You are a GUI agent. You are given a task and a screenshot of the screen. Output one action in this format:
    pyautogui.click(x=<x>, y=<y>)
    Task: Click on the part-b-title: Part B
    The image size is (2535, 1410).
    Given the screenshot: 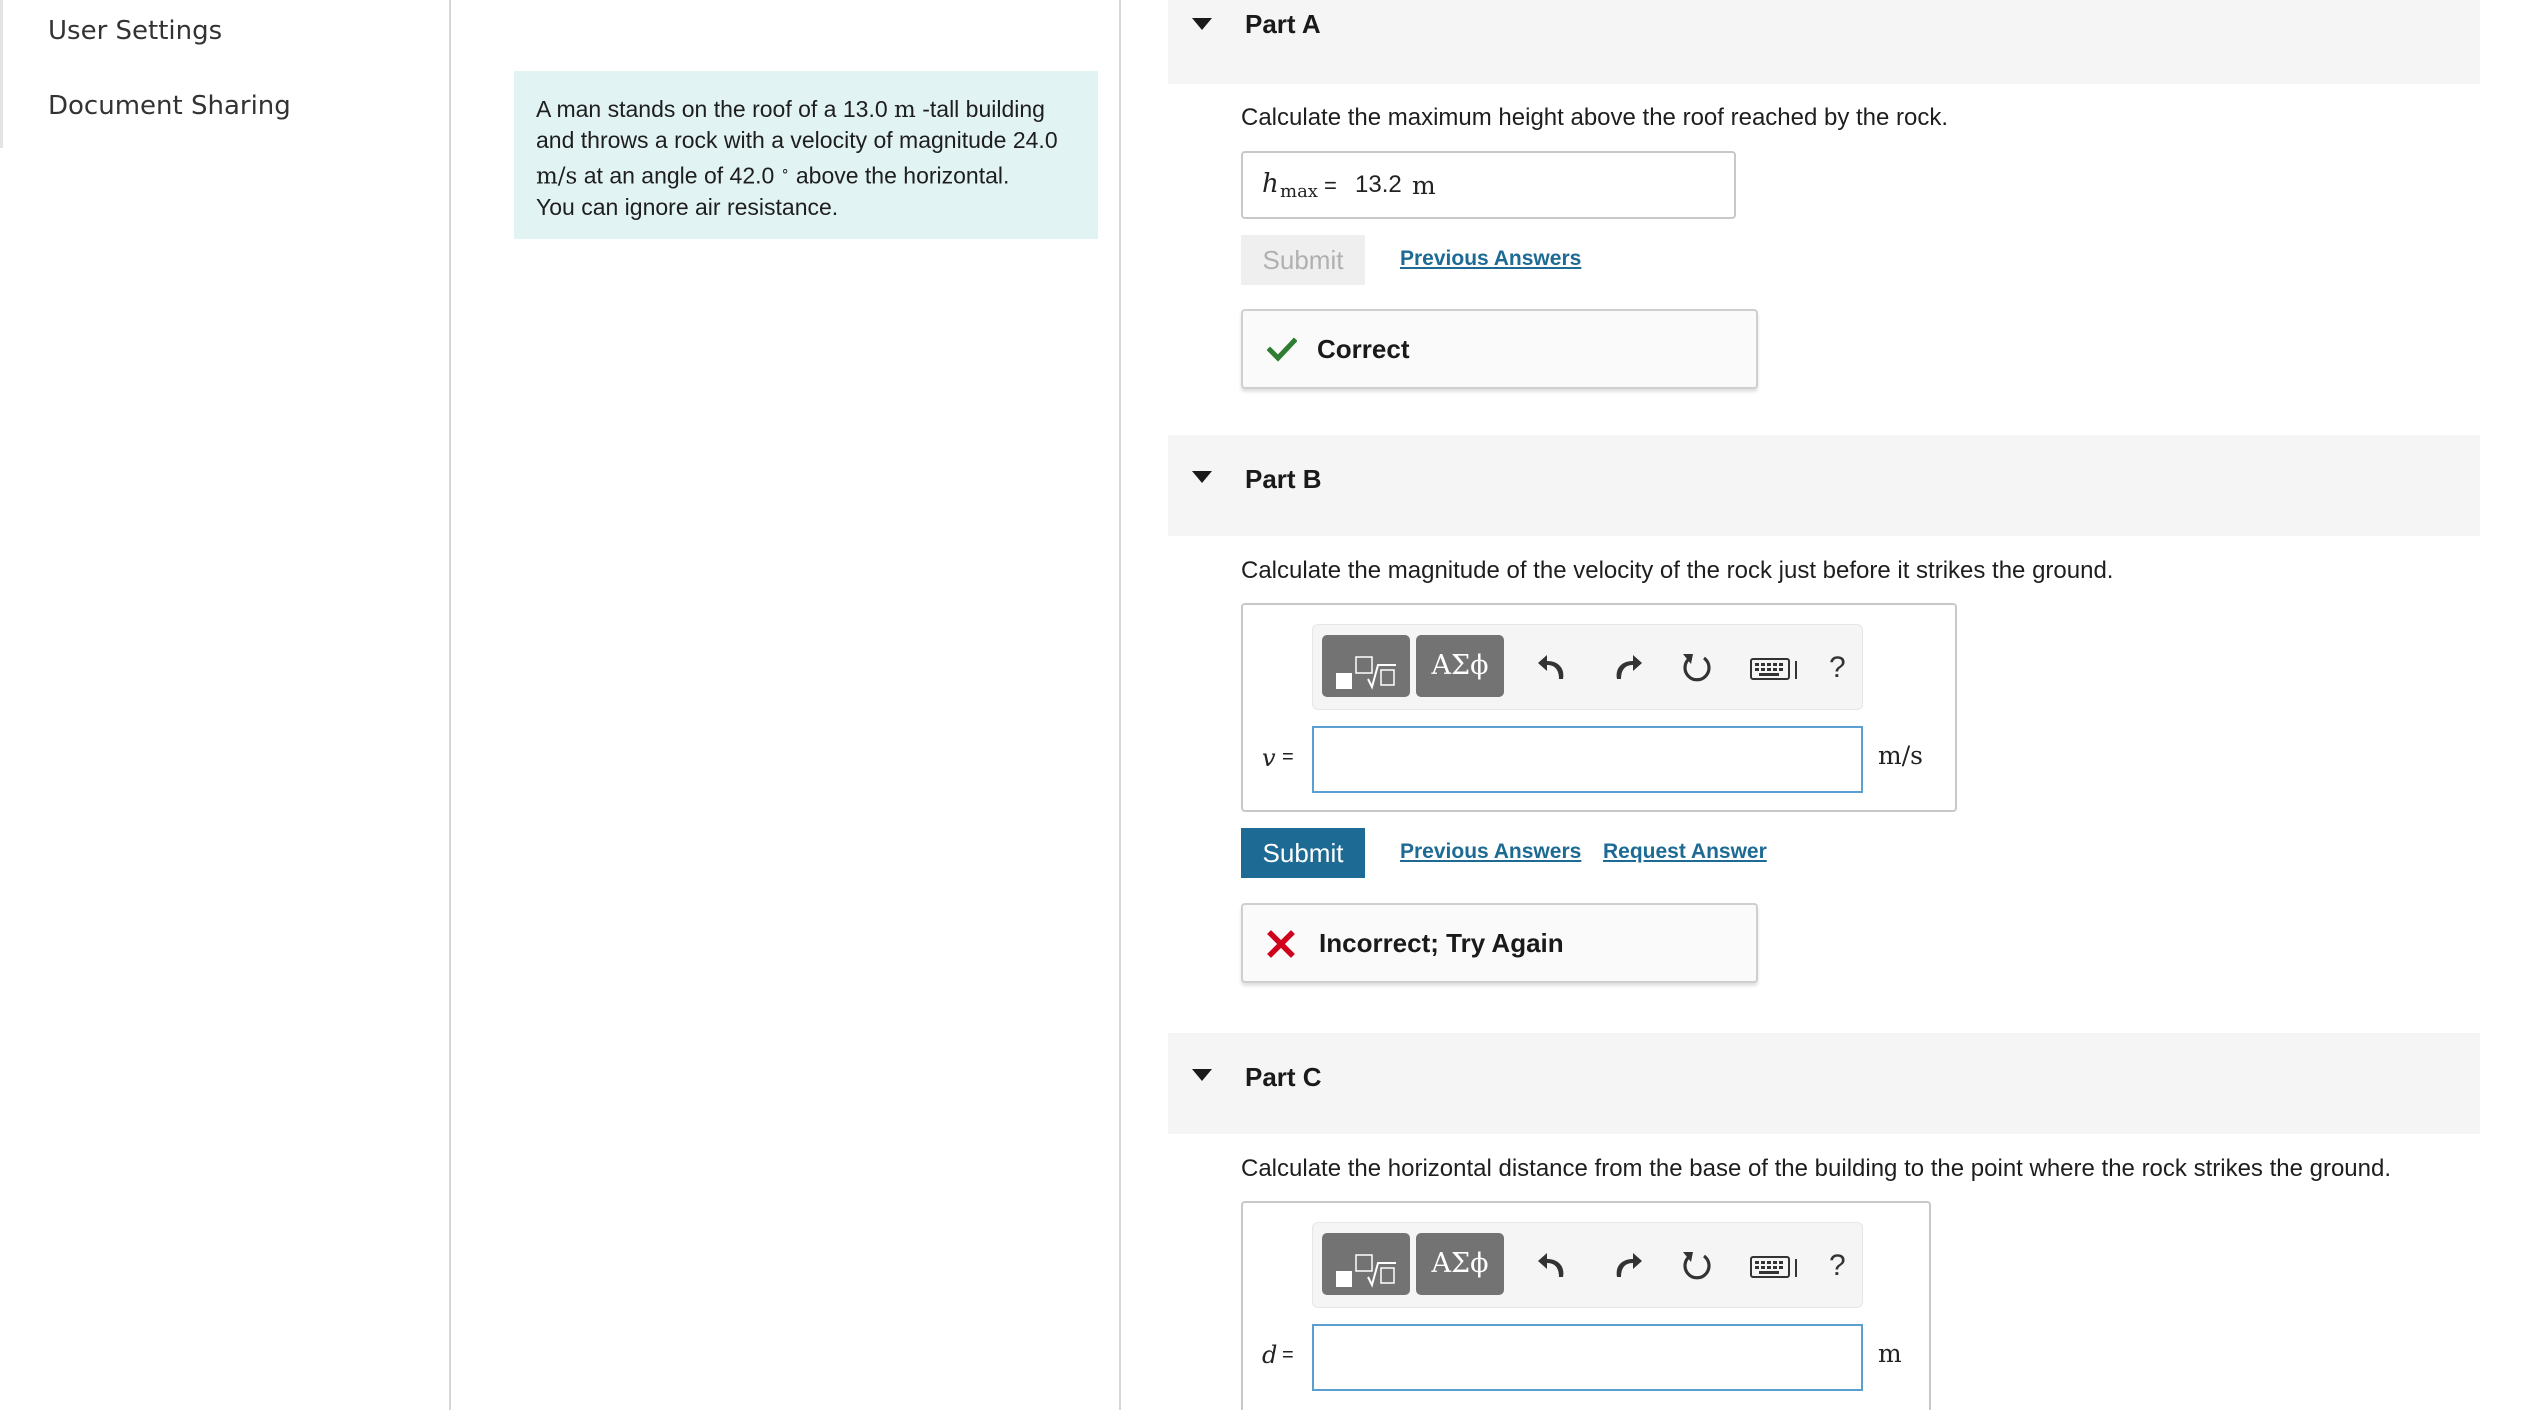 What is the action you would take?
    pyautogui.click(x=1283, y=479)
    